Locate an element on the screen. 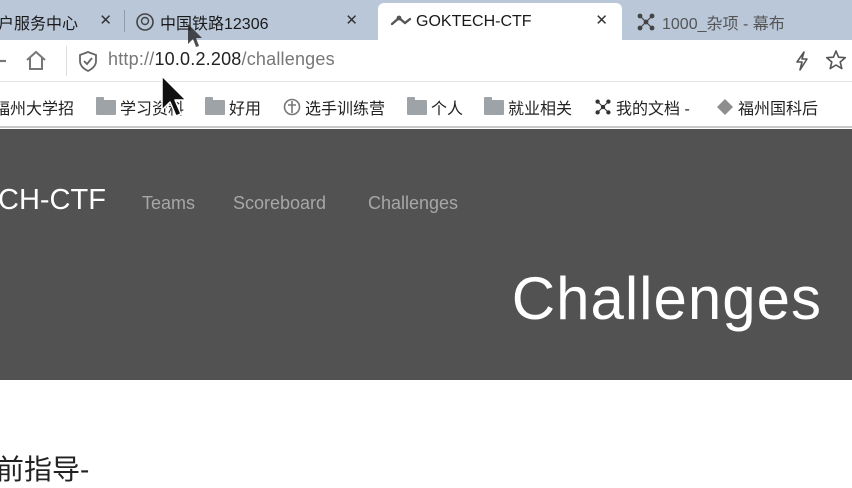 The image size is (852, 488). home-icon is located at coordinates (36, 60).